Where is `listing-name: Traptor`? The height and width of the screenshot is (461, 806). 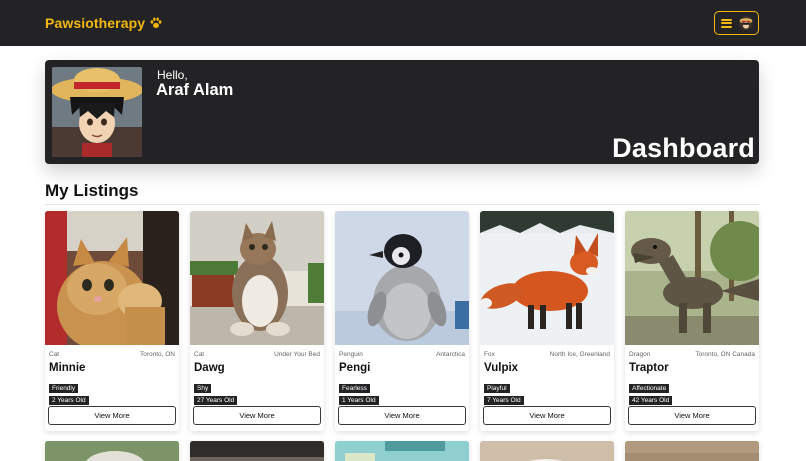
listing-name: Traptor is located at coordinates (649, 368).